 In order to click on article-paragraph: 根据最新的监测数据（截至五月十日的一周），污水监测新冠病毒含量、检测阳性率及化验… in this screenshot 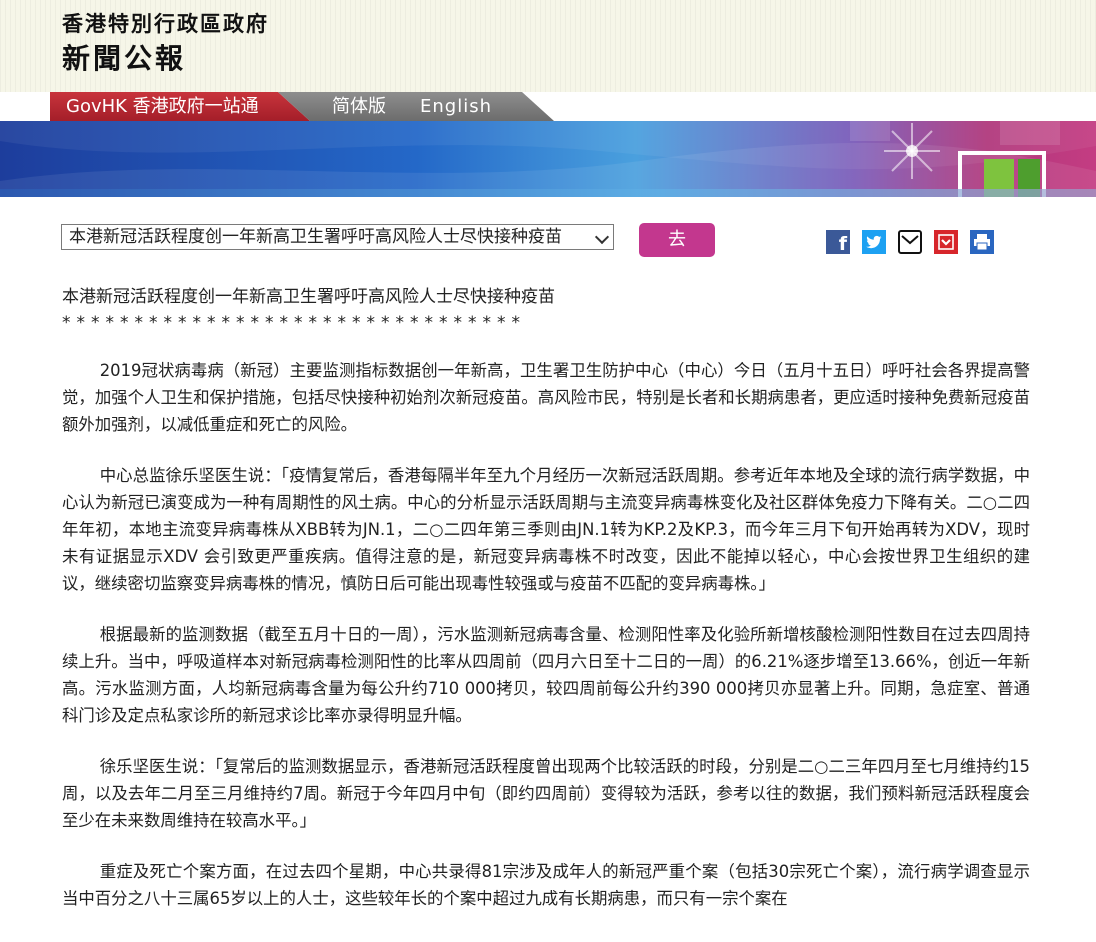, I will do `click(546, 675)`.